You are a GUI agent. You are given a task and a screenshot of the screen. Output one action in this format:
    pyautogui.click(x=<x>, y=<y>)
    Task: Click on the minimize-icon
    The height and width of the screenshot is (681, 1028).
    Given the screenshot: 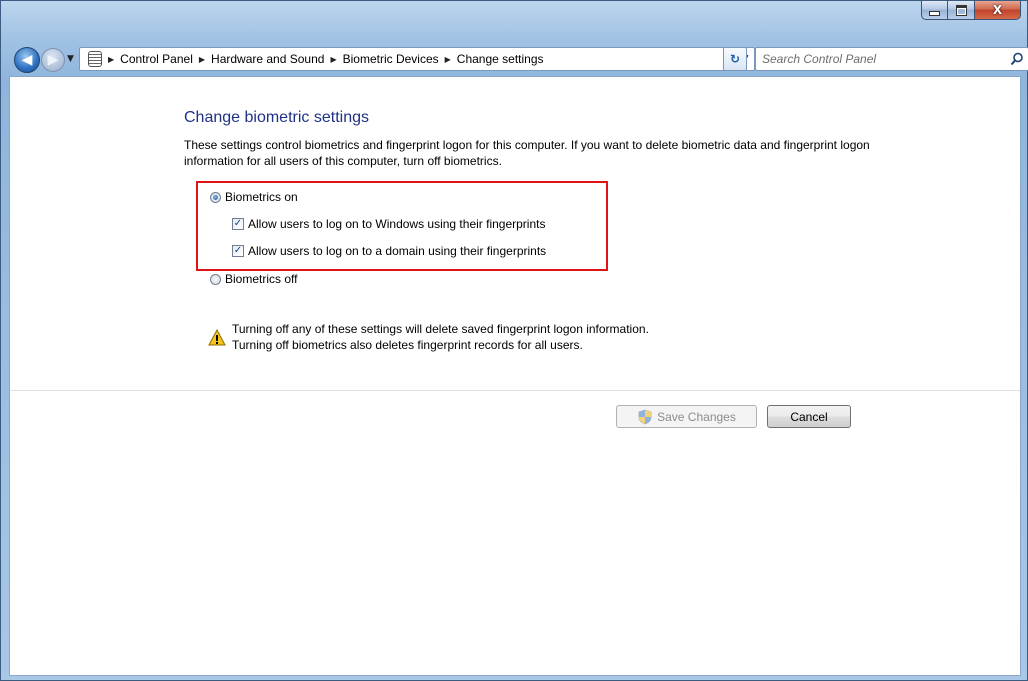 What is the action you would take?
    pyautogui.click(x=934, y=13)
    